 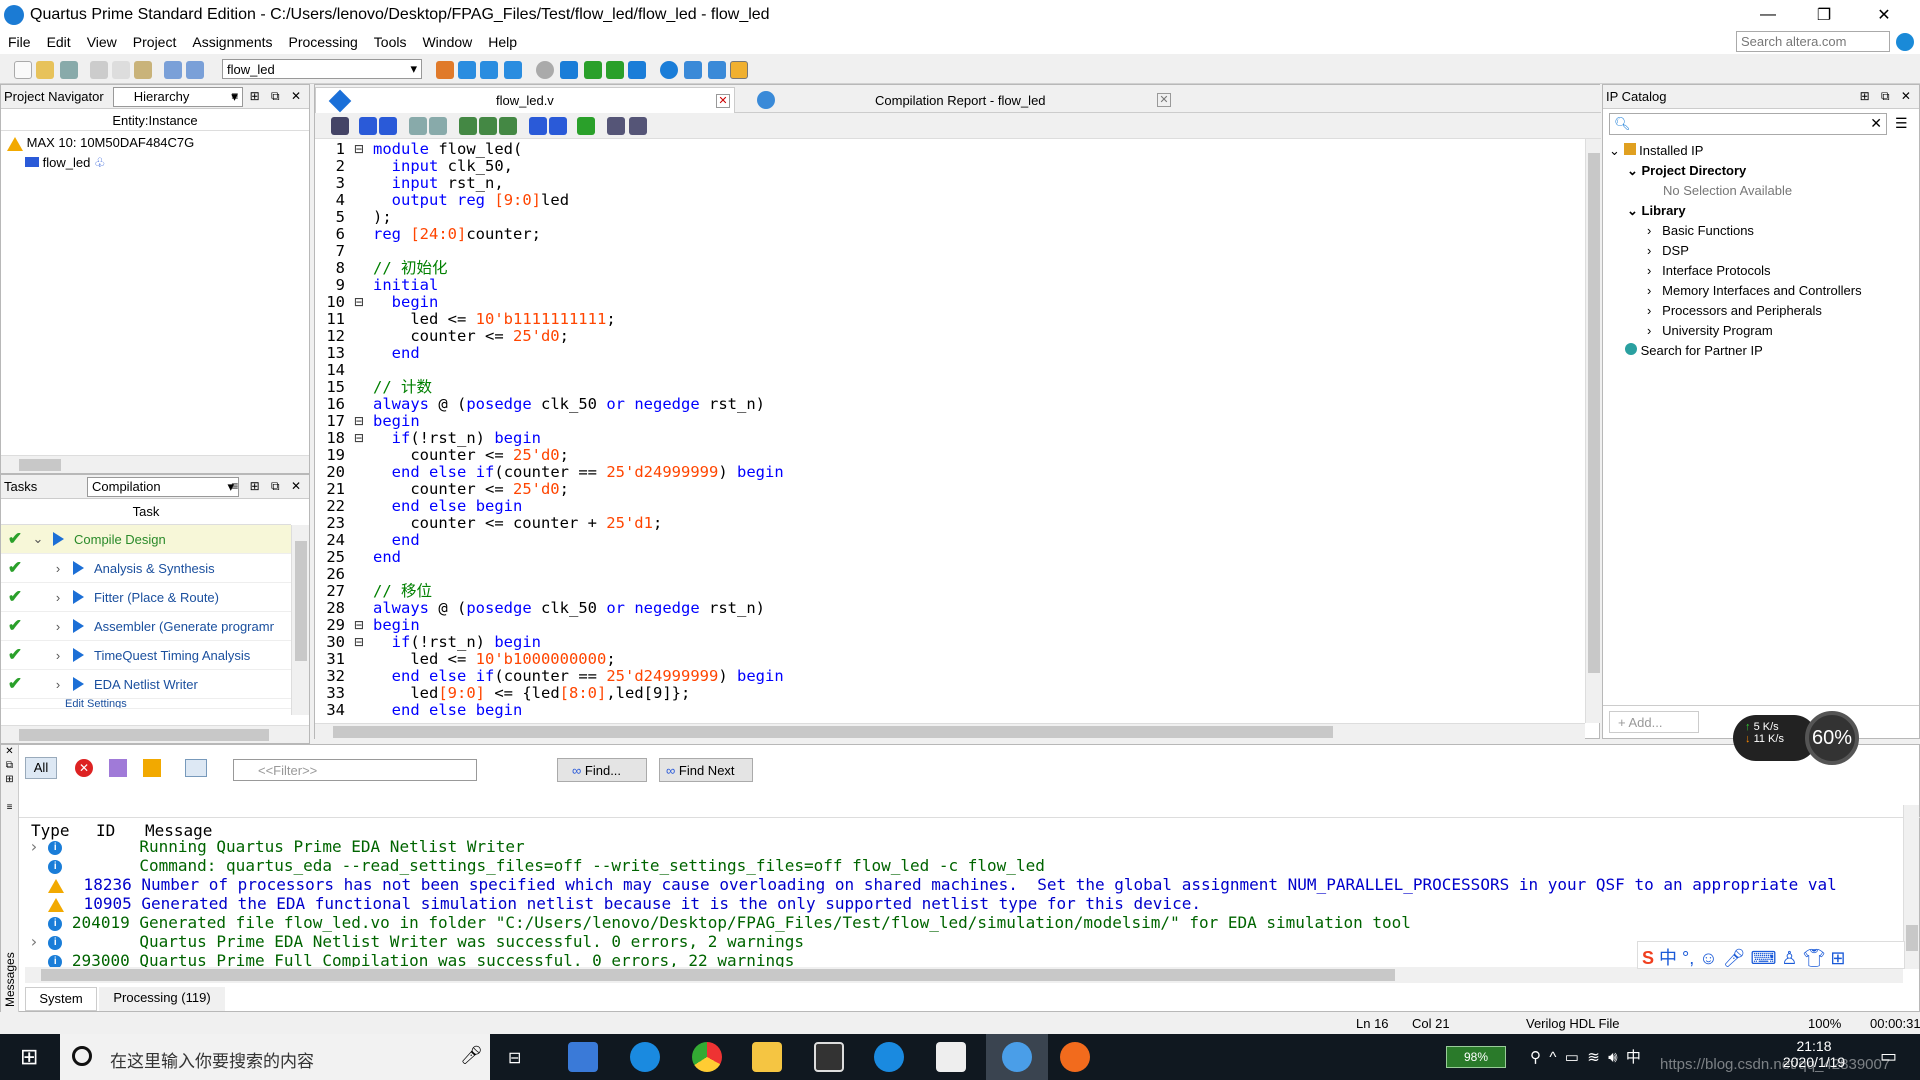 I want to click on minimize-button: —, so click(x=1768, y=15).